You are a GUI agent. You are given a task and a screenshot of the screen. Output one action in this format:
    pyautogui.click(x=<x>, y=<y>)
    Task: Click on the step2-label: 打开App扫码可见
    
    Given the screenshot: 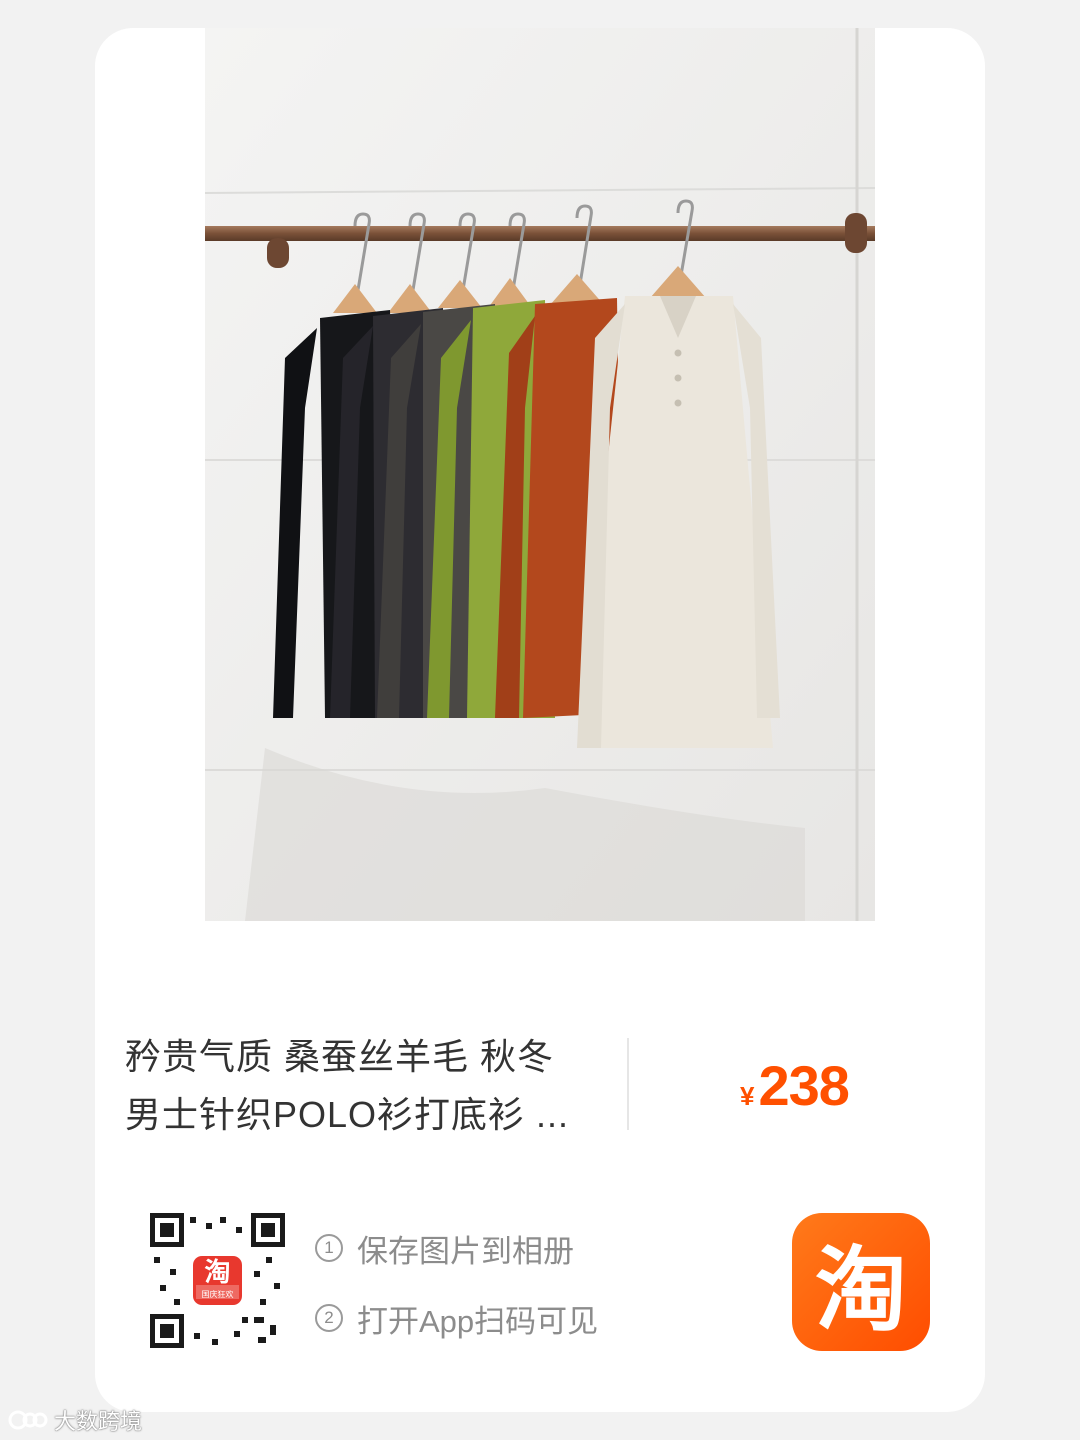 What is the action you would take?
    pyautogui.click(x=478, y=1321)
    